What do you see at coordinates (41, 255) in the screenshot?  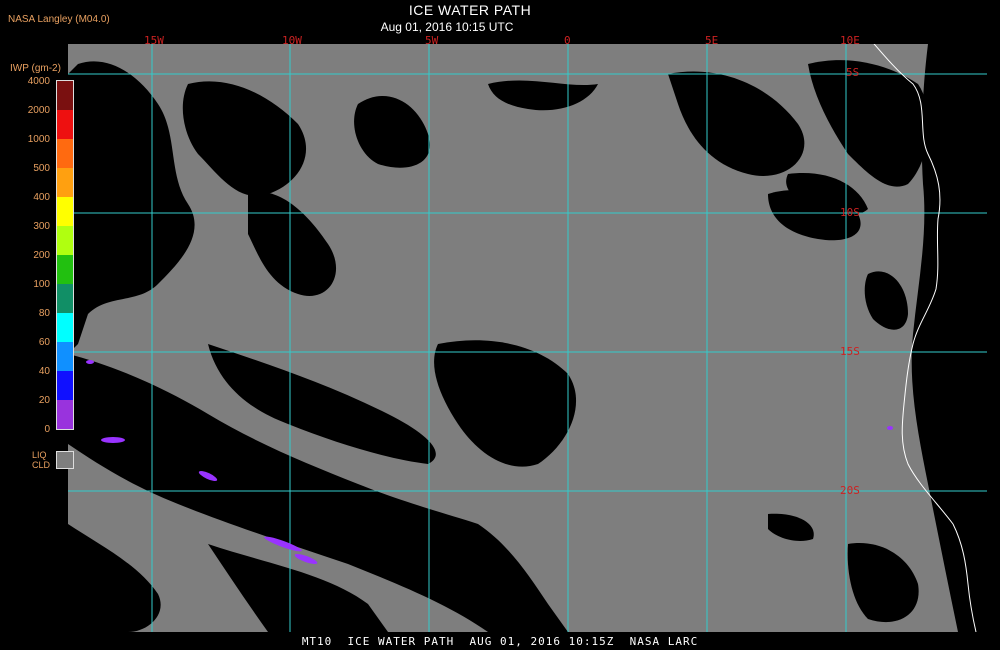 I see `legend-tick: 200` at bounding box center [41, 255].